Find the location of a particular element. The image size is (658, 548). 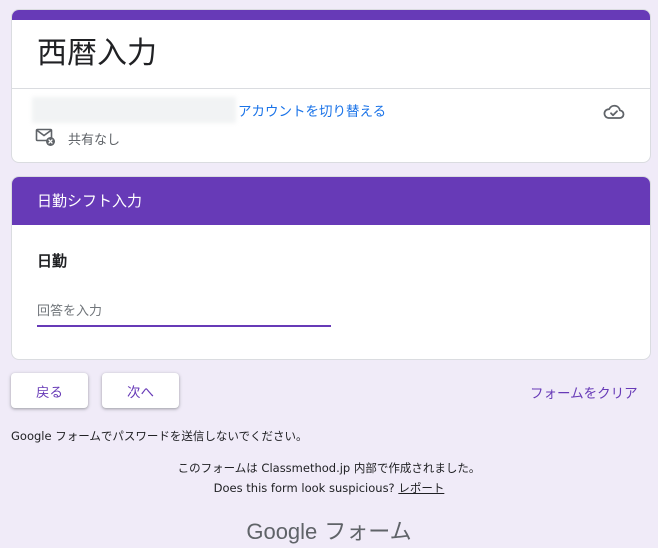

abuse-report-line: Does this form look suspicious? レポート is located at coordinates (329, 488).